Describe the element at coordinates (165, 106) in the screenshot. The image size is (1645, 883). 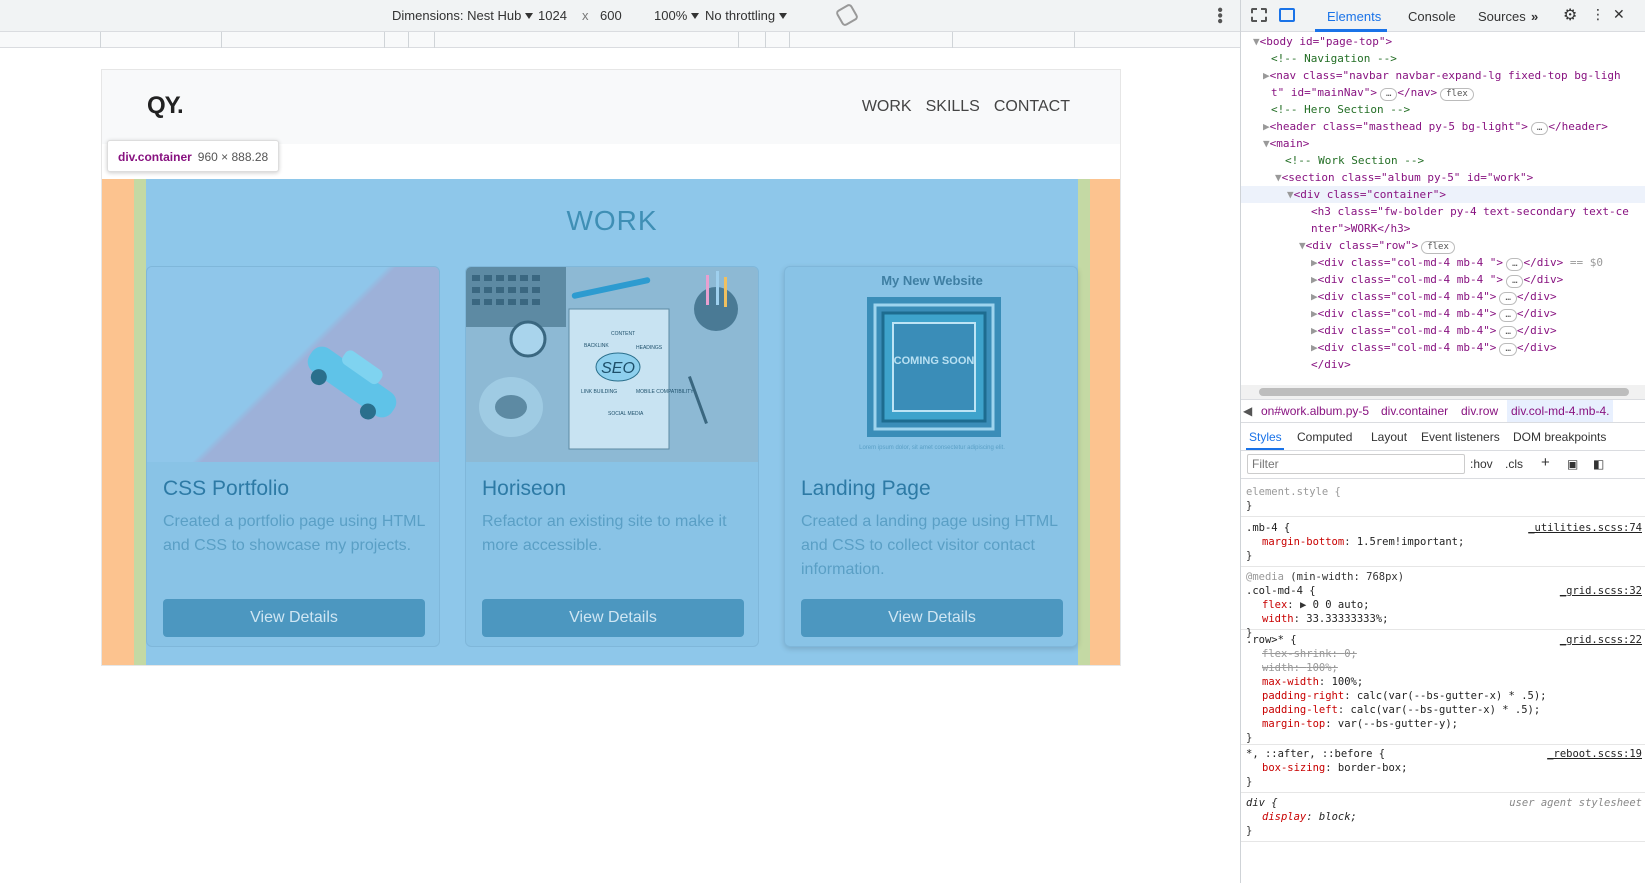
I see `site-brand: QY.` at that location.